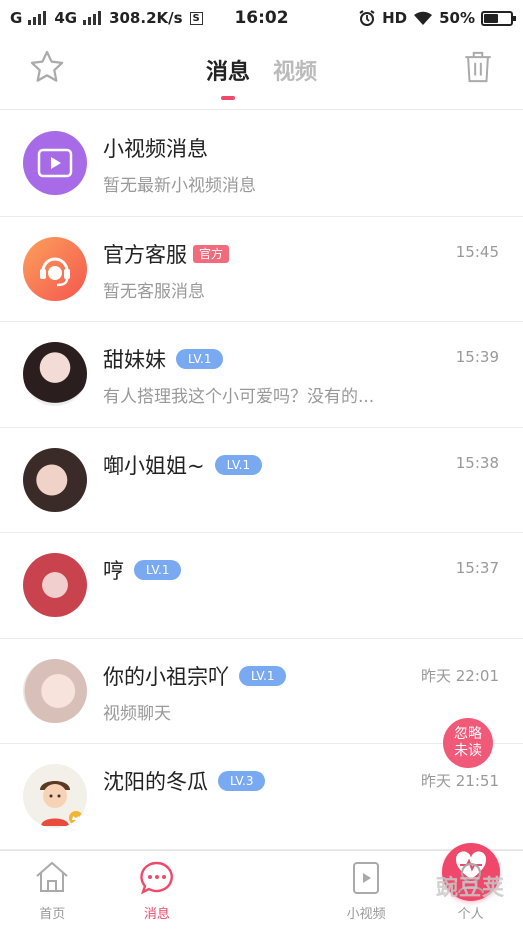 This screenshot has height=930, width=523. What do you see at coordinates (166, 676) in the screenshot?
I see `contact-name: 你的小祖宗吖` at bounding box center [166, 676].